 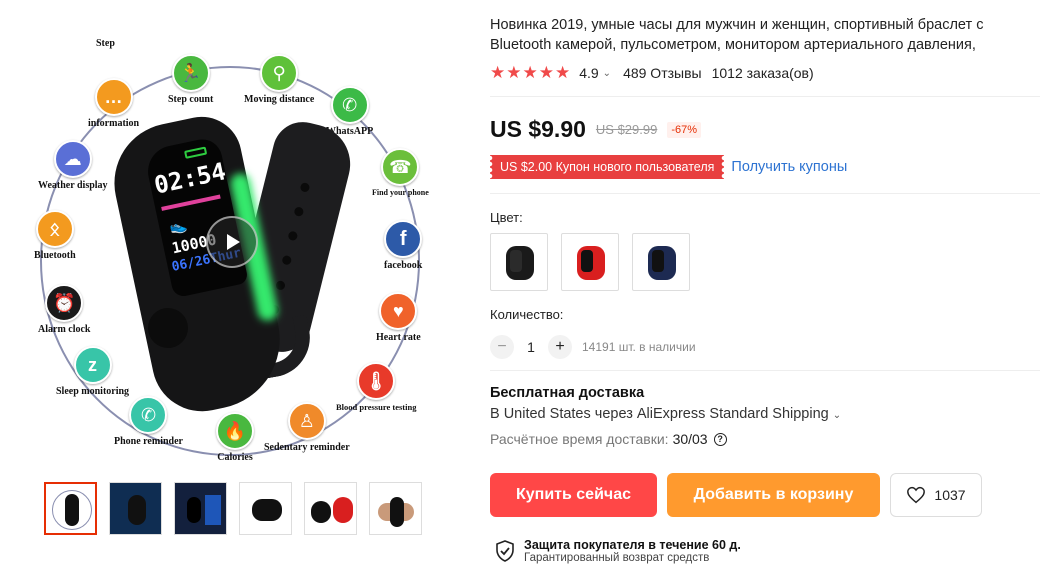 What do you see at coordinates (950, 495) in the screenshot?
I see `wishlist-count: 1037` at bounding box center [950, 495].